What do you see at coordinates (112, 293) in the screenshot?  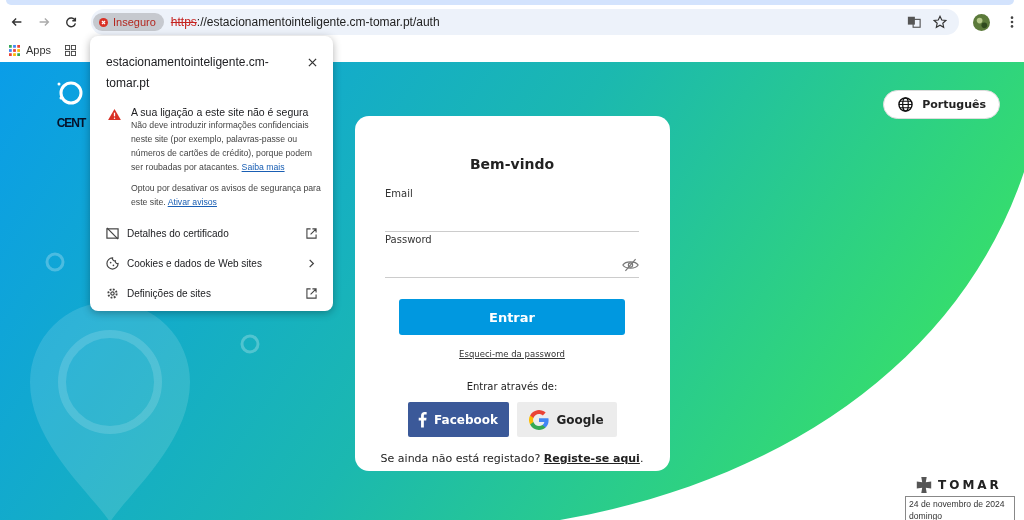 I see `settings-icon` at bounding box center [112, 293].